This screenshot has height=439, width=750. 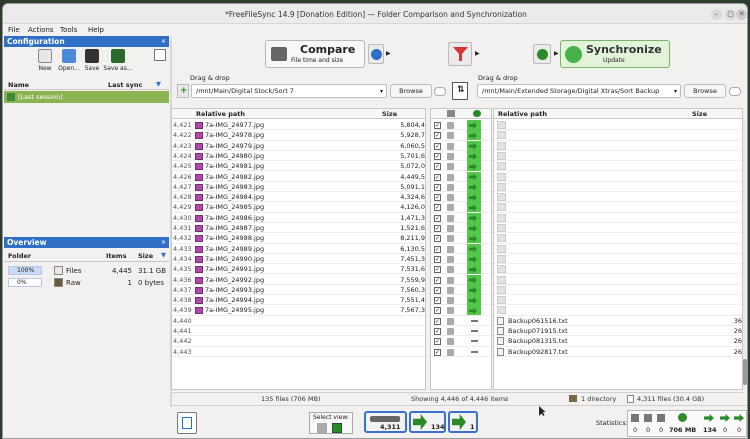 I want to click on log-button, so click(x=187, y=423).